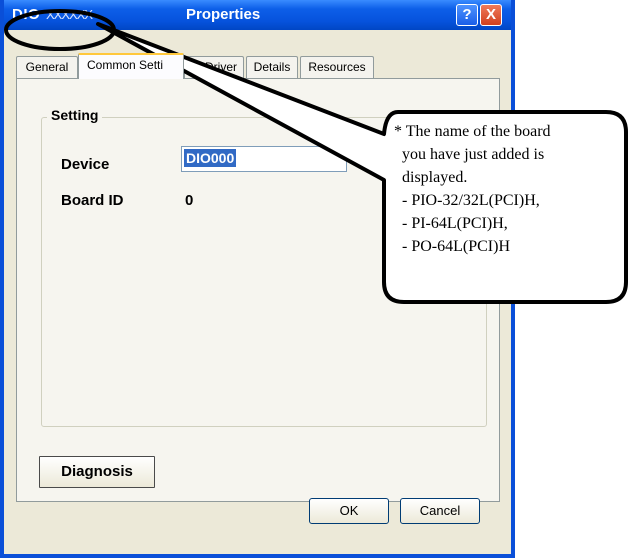  Describe the element at coordinates (210, 158) in the screenshot. I see `device-name-value: DIO000` at that location.